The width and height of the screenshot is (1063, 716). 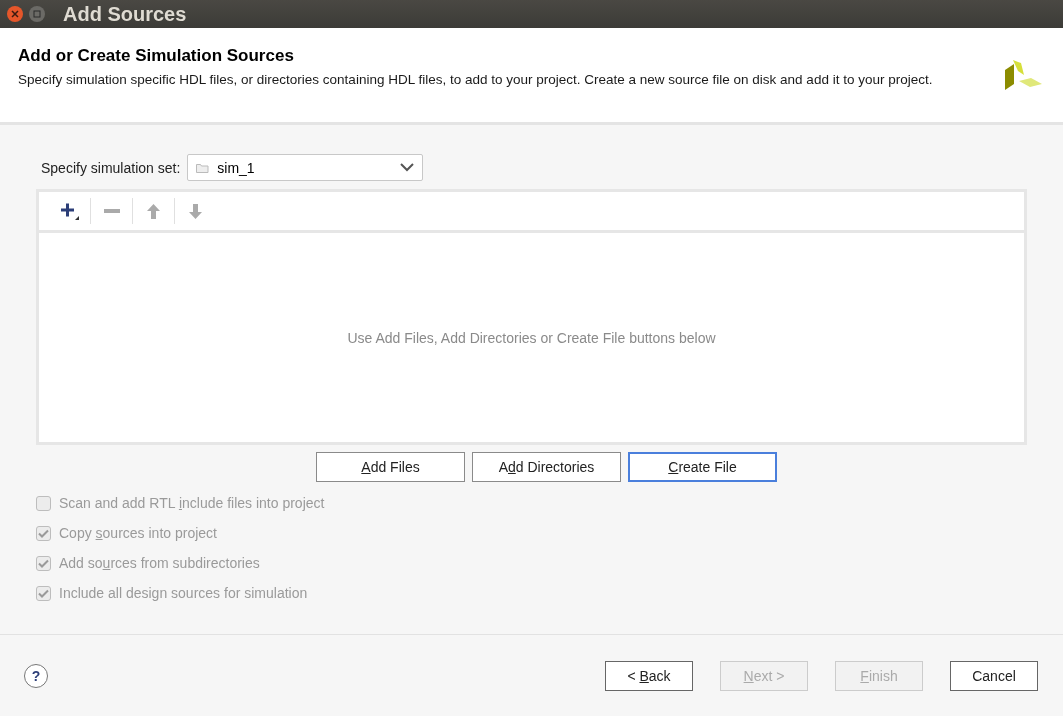 What do you see at coordinates (390, 467) in the screenshot?
I see `source-button: Add Files` at bounding box center [390, 467].